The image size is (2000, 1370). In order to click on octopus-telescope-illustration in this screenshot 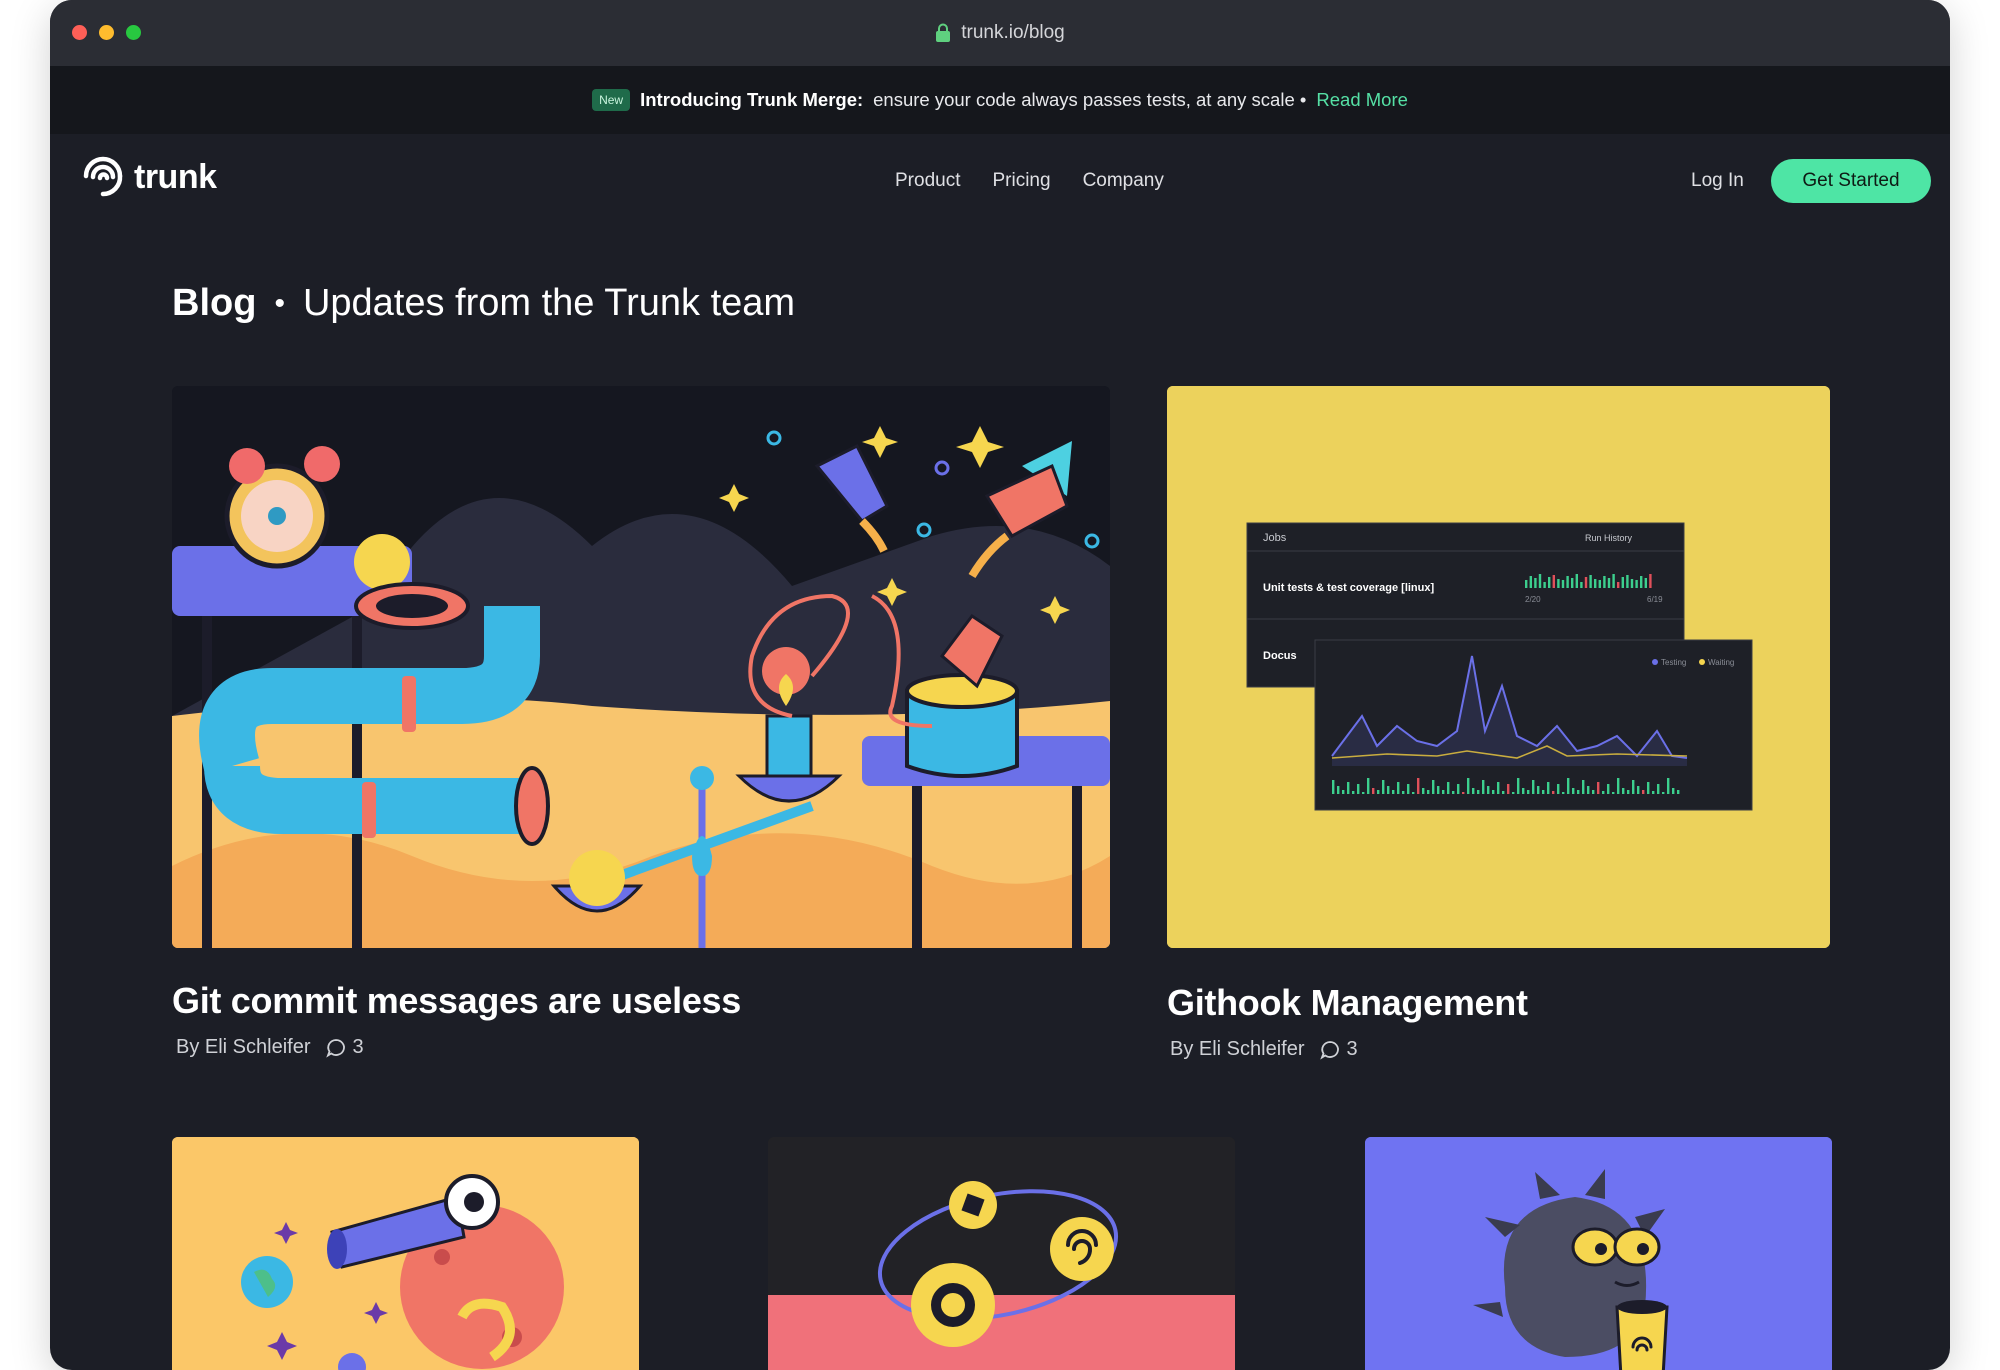, I will do `click(405, 1253)`.